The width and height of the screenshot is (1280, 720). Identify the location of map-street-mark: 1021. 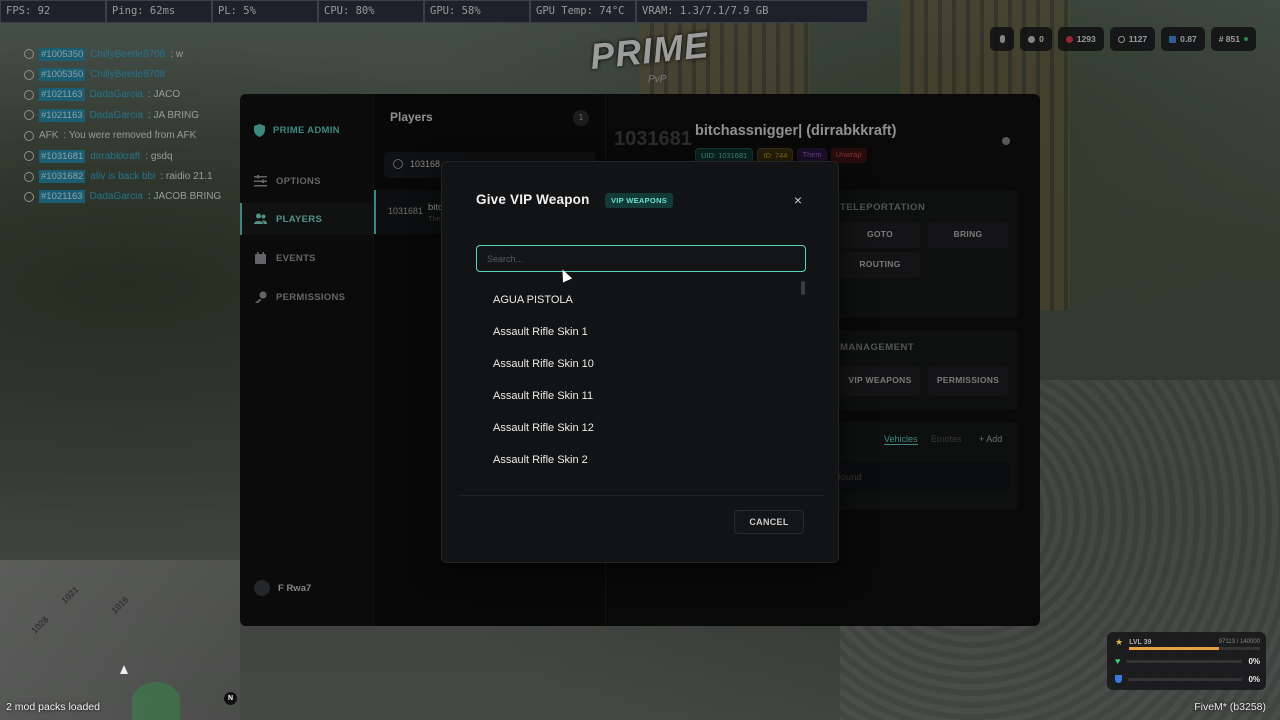
(70, 595).